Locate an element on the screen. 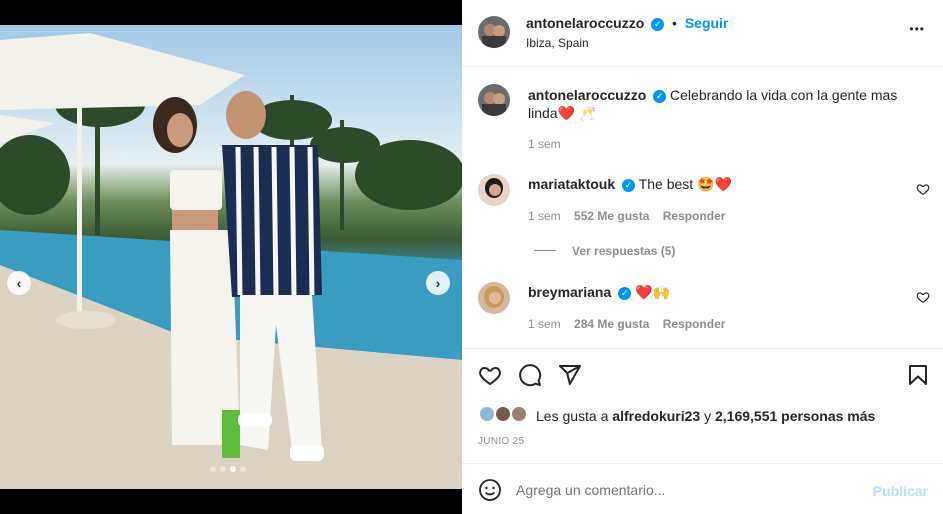 This screenshot has width=943, height=514. comment-meta: 1 sem 552 Me gusta Responder is located at coordinates (626, 216).